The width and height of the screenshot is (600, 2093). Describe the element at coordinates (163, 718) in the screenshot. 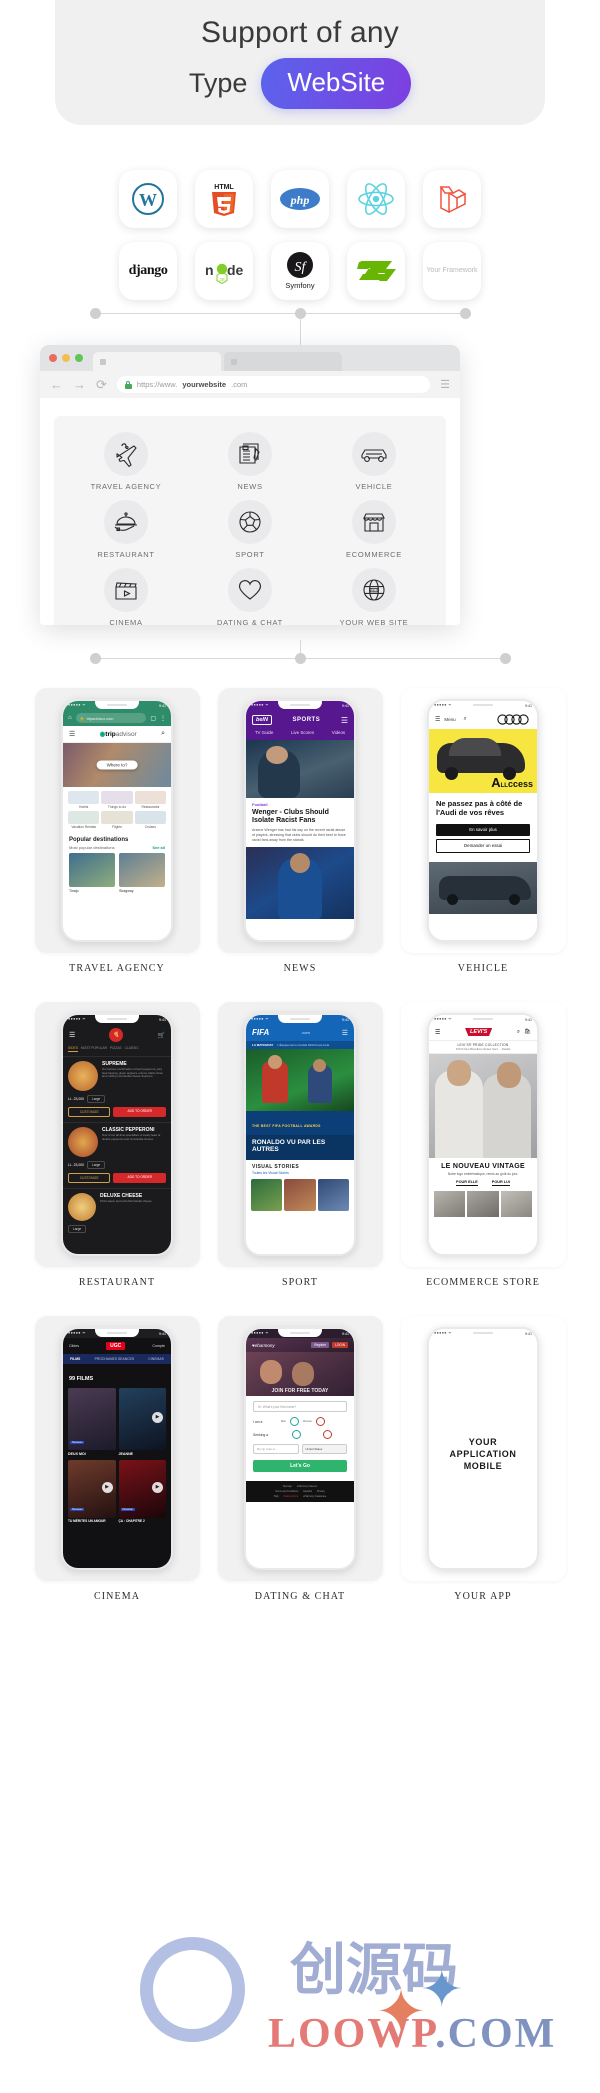

I see `overflow-icon: ⋮` at that location.